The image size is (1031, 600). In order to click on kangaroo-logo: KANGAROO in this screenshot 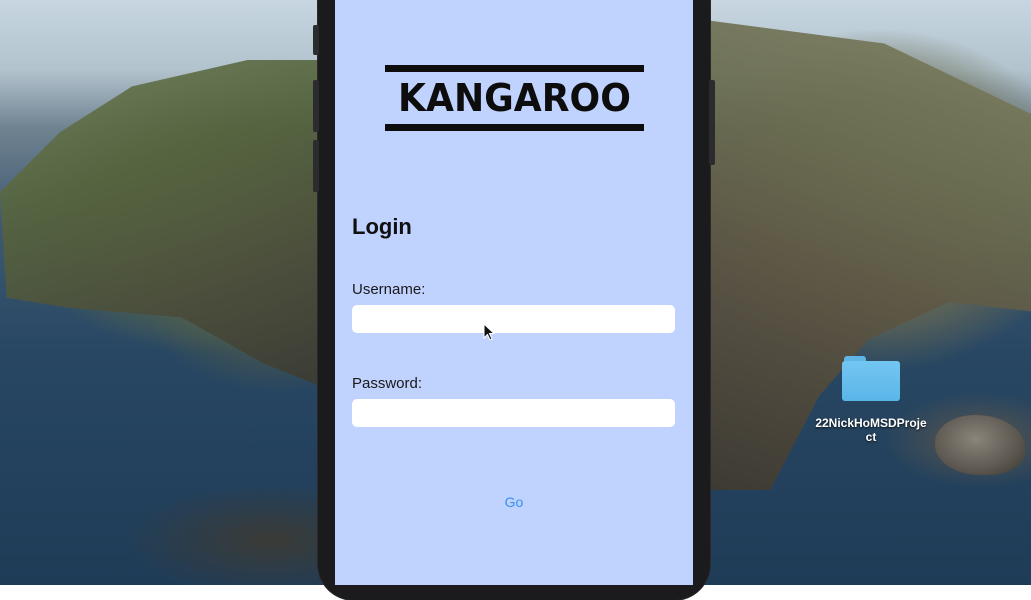, I will do `click(514, 99)`.